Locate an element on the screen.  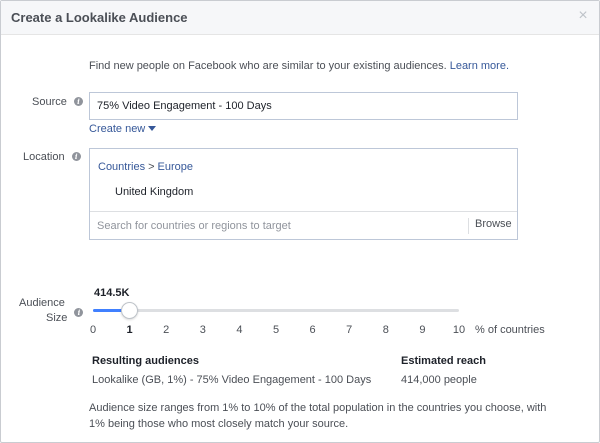
estimated-reach-header: Estimated reach is located at coordinates (443, 361).